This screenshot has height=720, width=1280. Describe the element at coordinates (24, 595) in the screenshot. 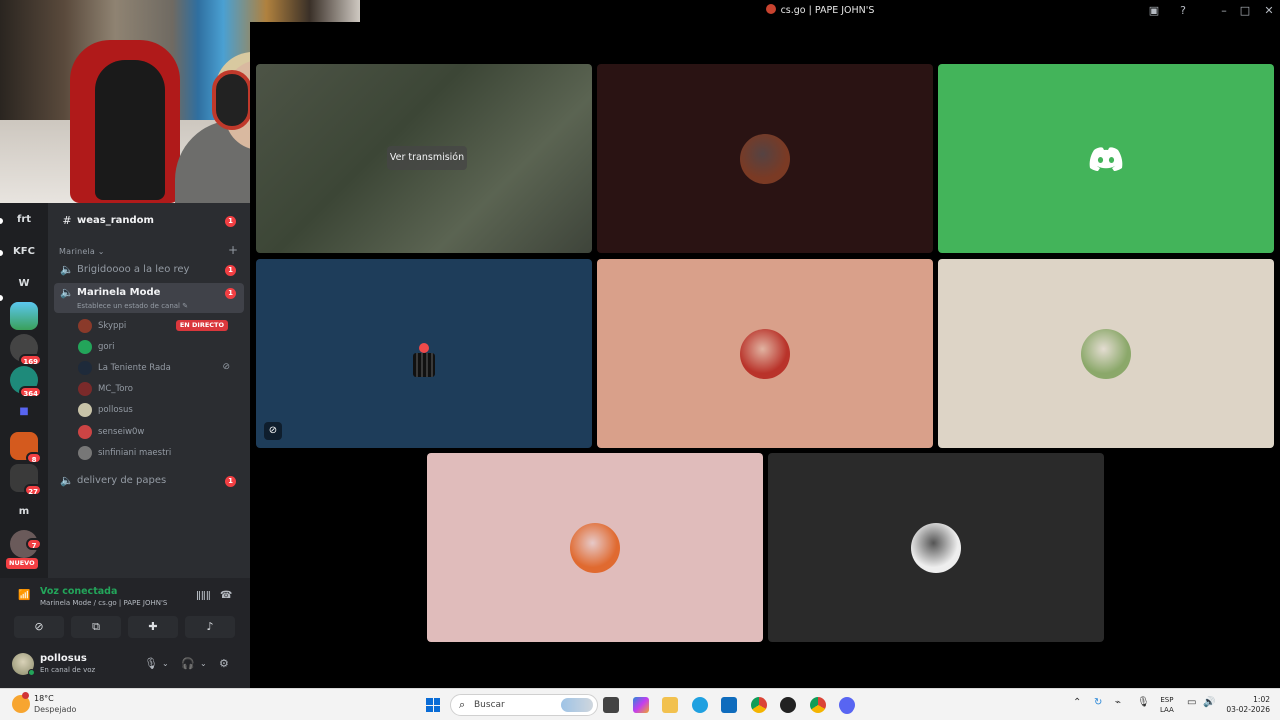

I see `signal-icon: 📶` at that location.